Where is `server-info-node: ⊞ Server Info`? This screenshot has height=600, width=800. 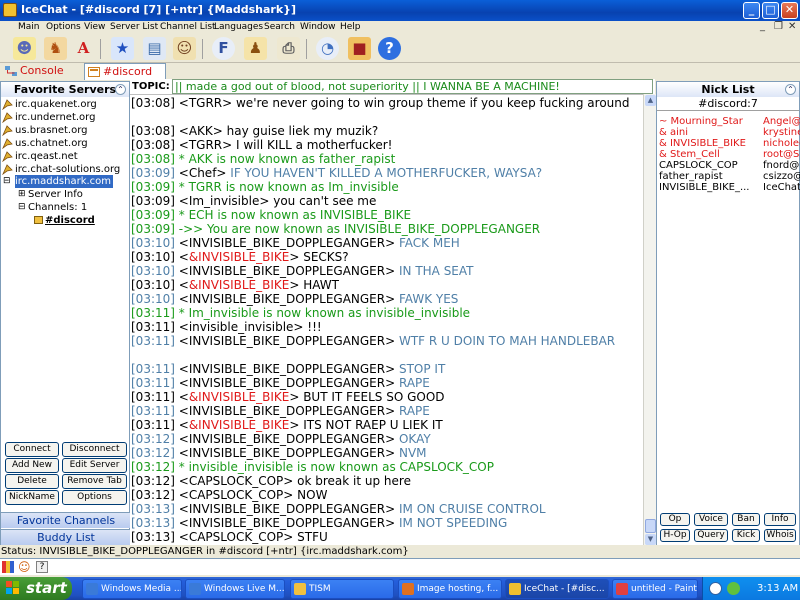 server-info-node: ⊞ Server Info is located at coordinates (50, 194).